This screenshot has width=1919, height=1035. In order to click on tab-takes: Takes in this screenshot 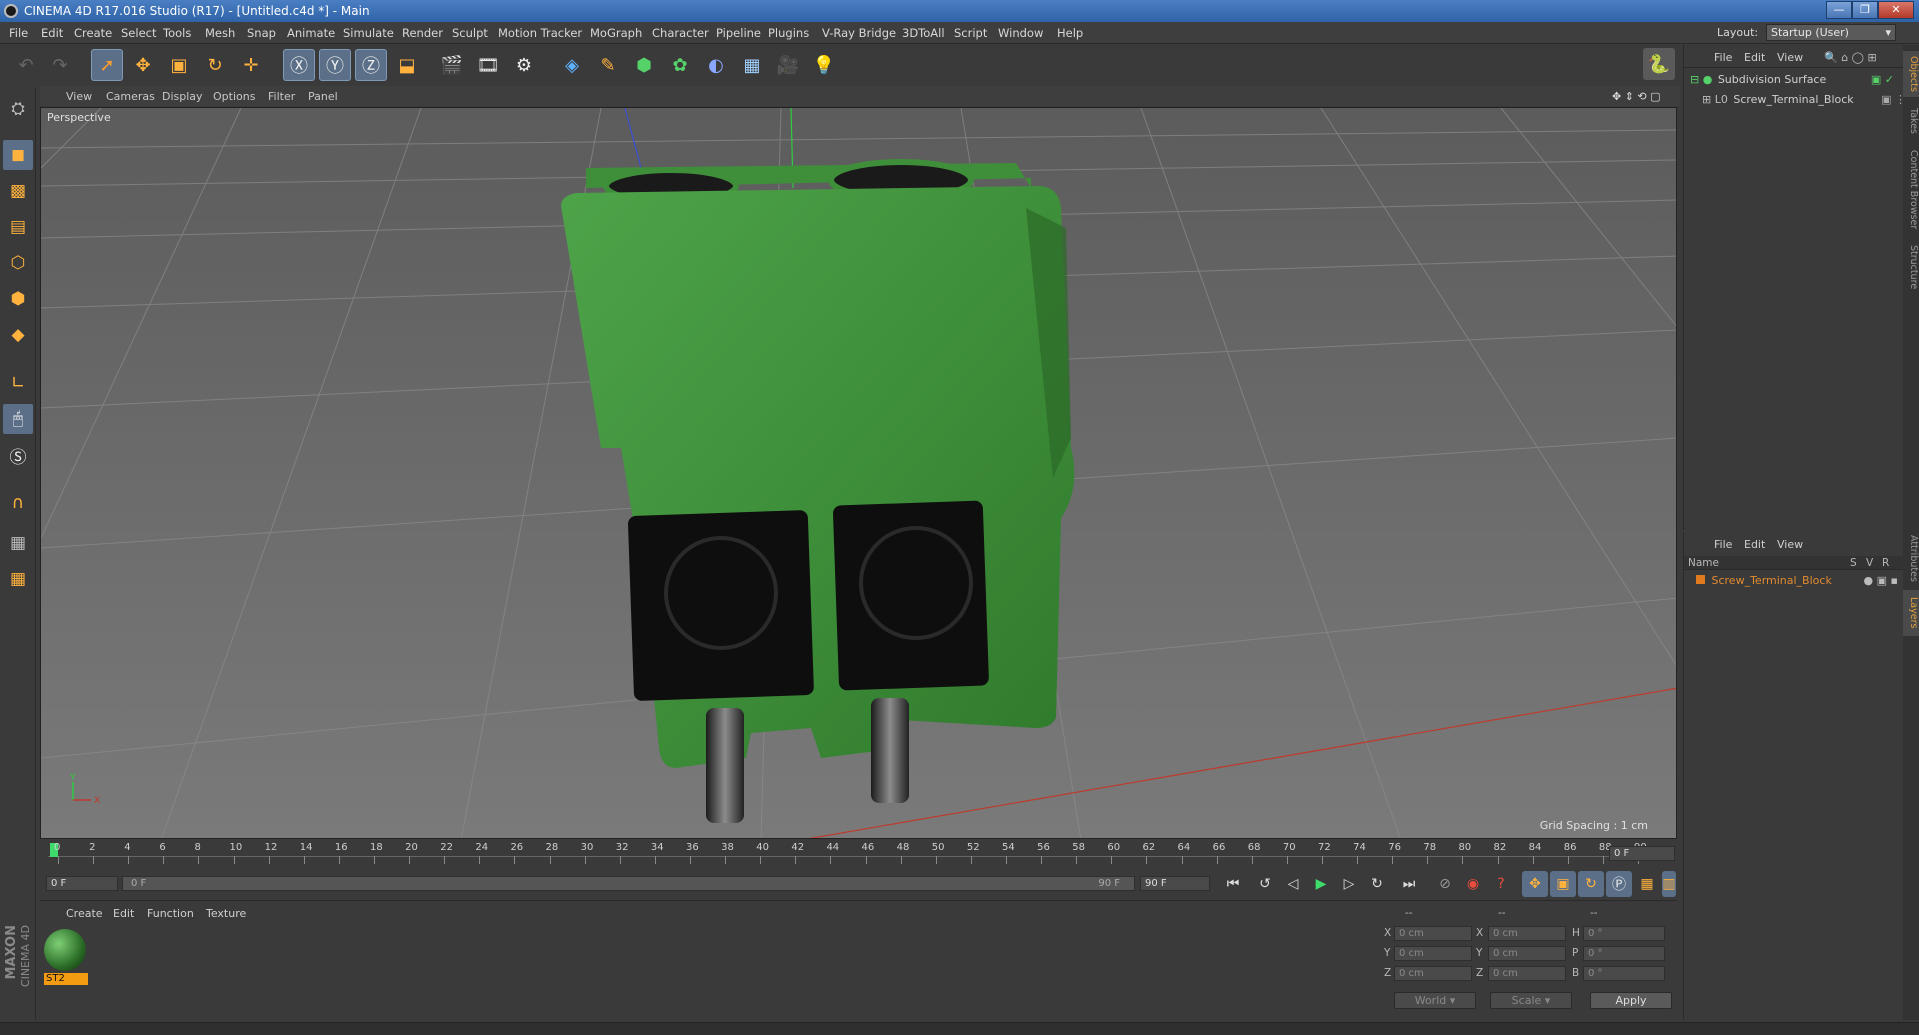, I will do `click(1911, 121)`.